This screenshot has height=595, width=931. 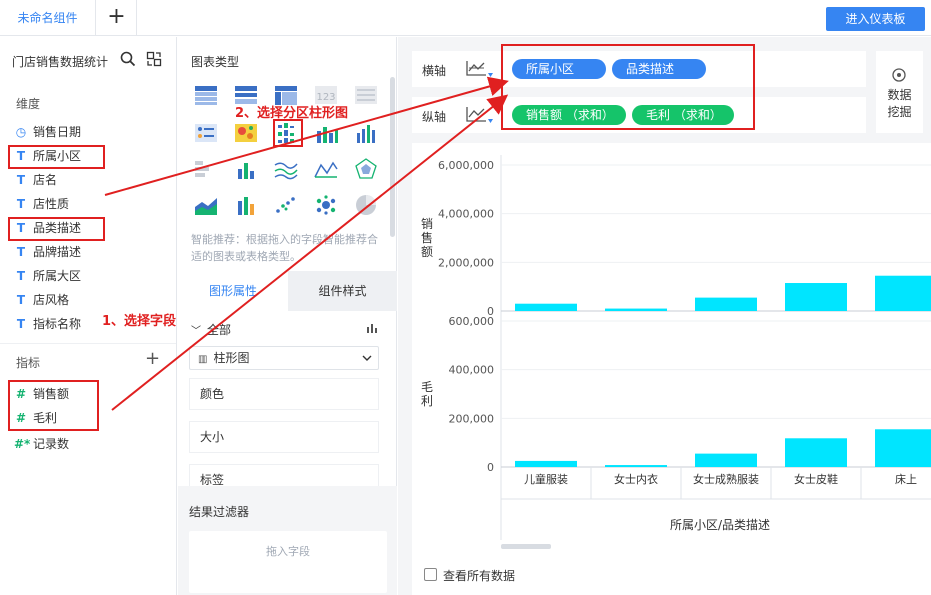 I want to click on field-region: T 所属大区, so click(x=47, y=276).